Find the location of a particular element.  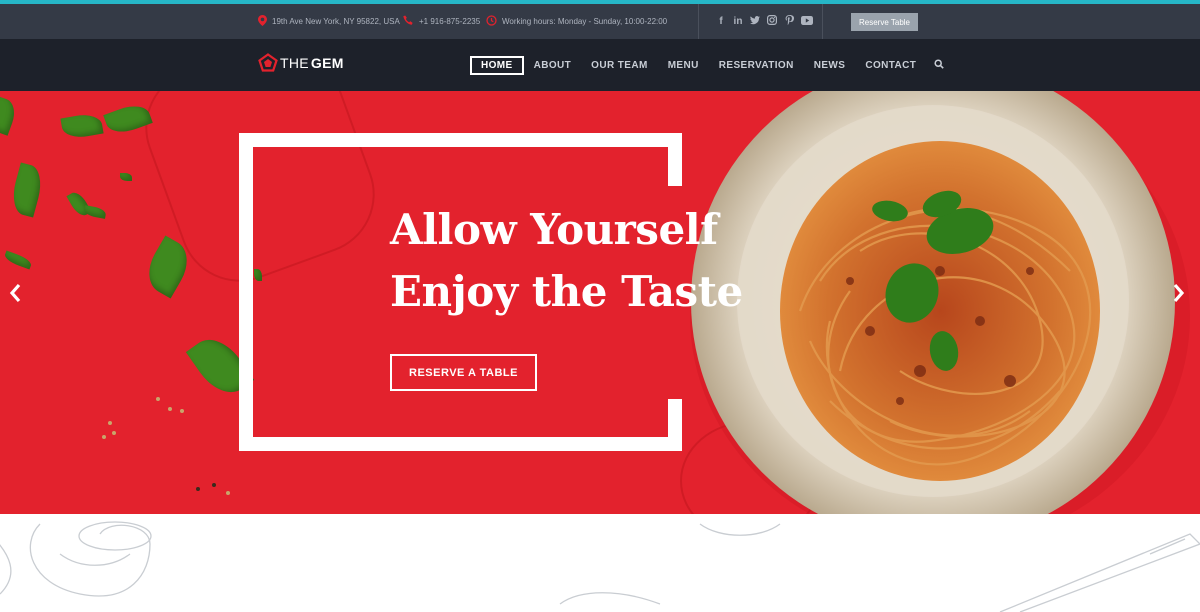

logo-text-part1: THE is located at coordinates (294, 63).